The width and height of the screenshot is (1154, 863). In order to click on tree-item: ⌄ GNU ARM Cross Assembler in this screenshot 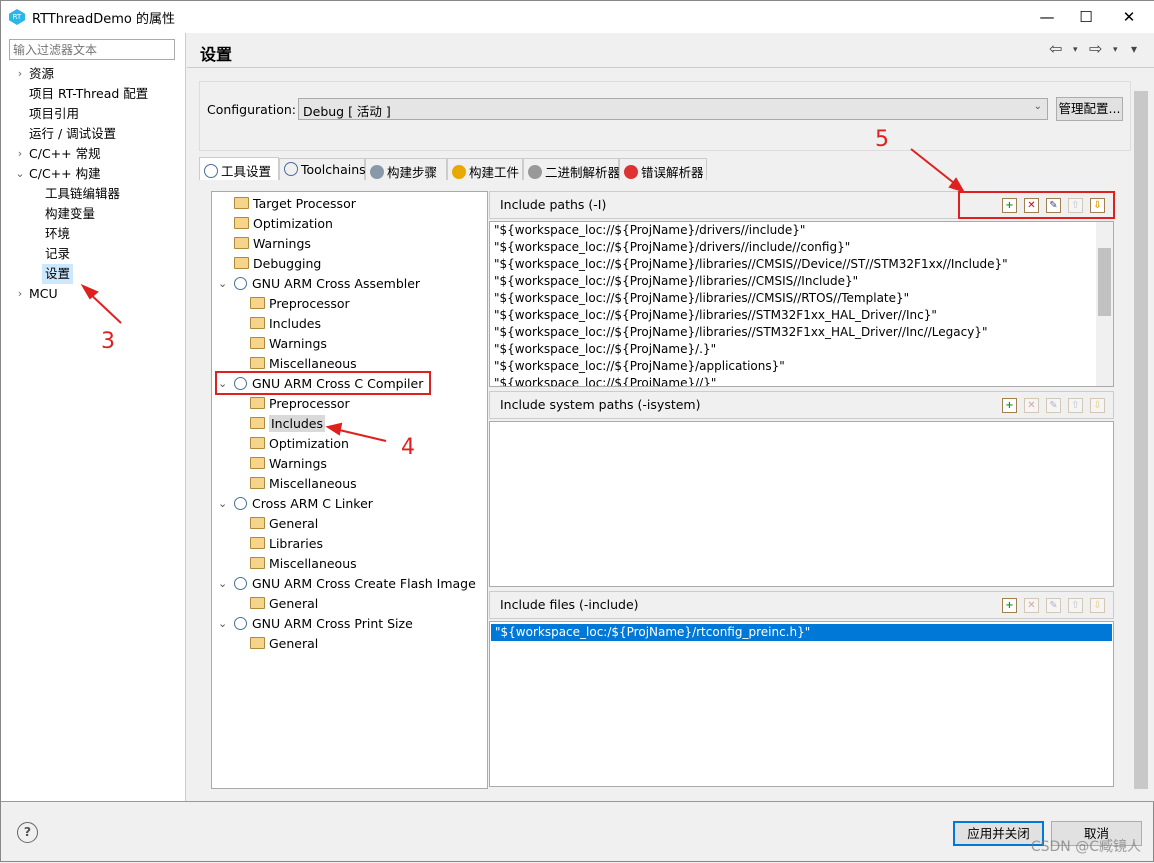, I will do `click(319, 284)`.